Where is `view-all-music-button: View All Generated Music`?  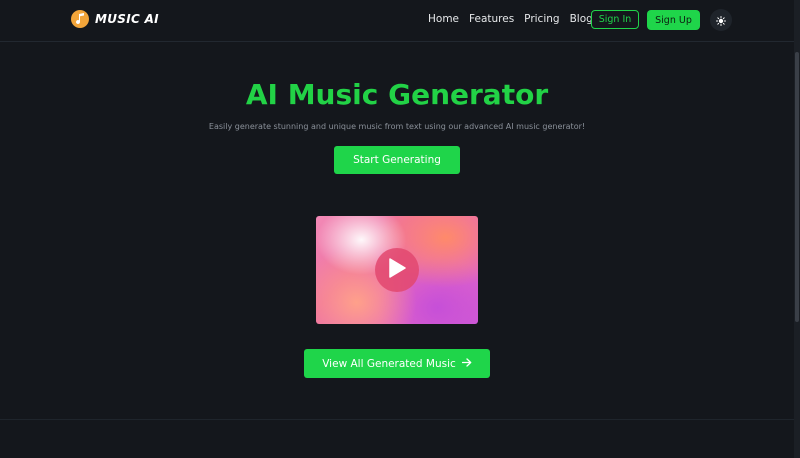 view-all-music-button: View All Generated Music is located at coordinates (397, 363).